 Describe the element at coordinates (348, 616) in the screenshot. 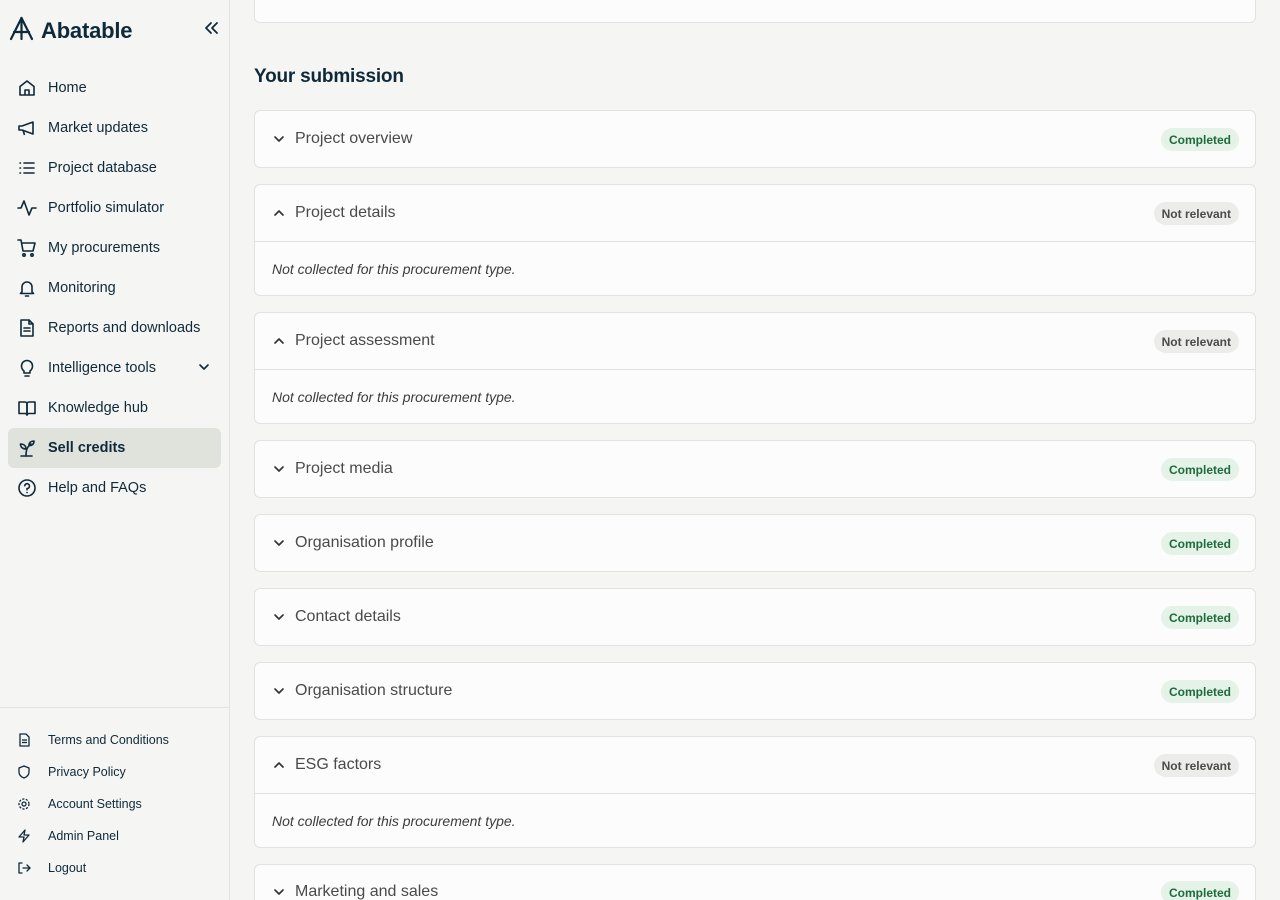

I see `accordion-title: Contact details` at that location.